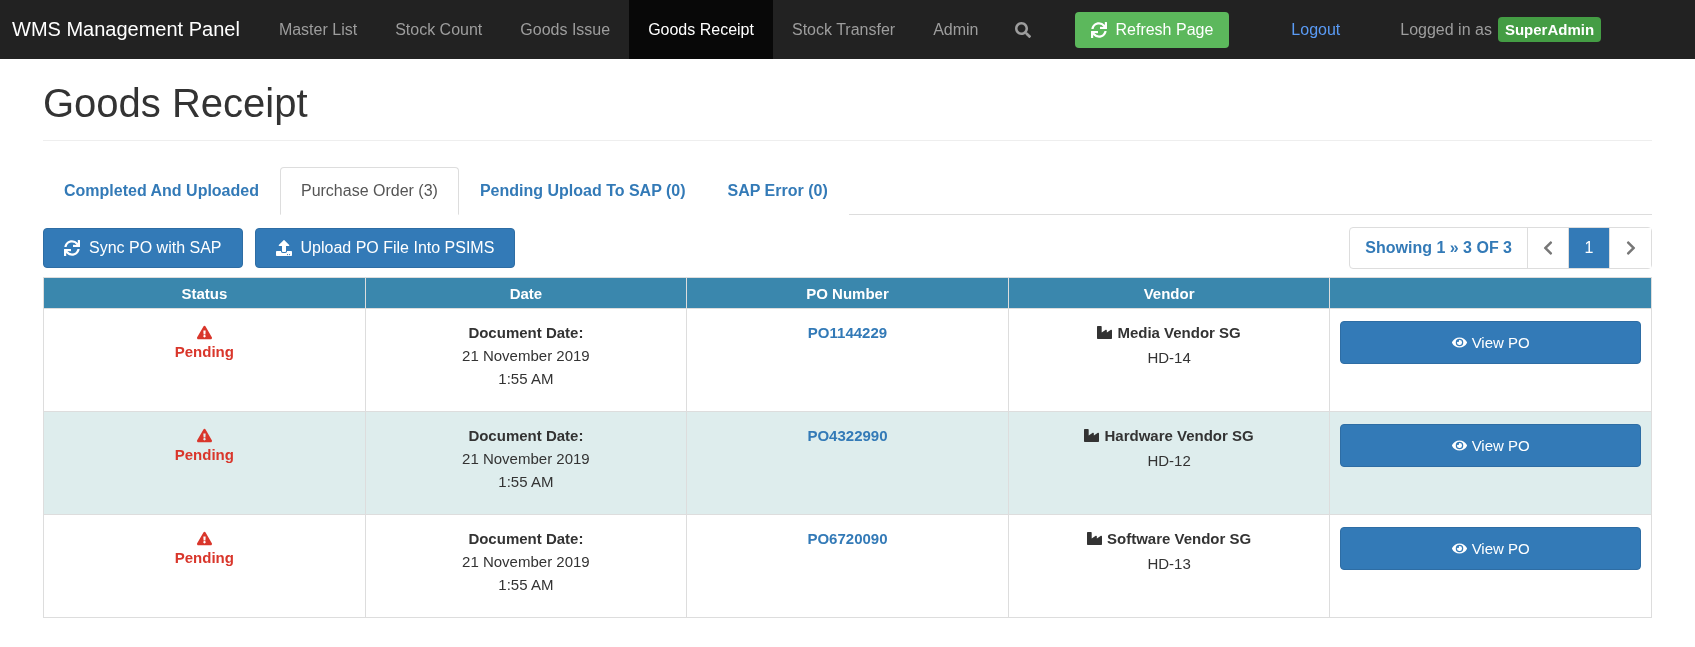  I want to click on user-badge: SuperAdmin, so click(1549, 29).